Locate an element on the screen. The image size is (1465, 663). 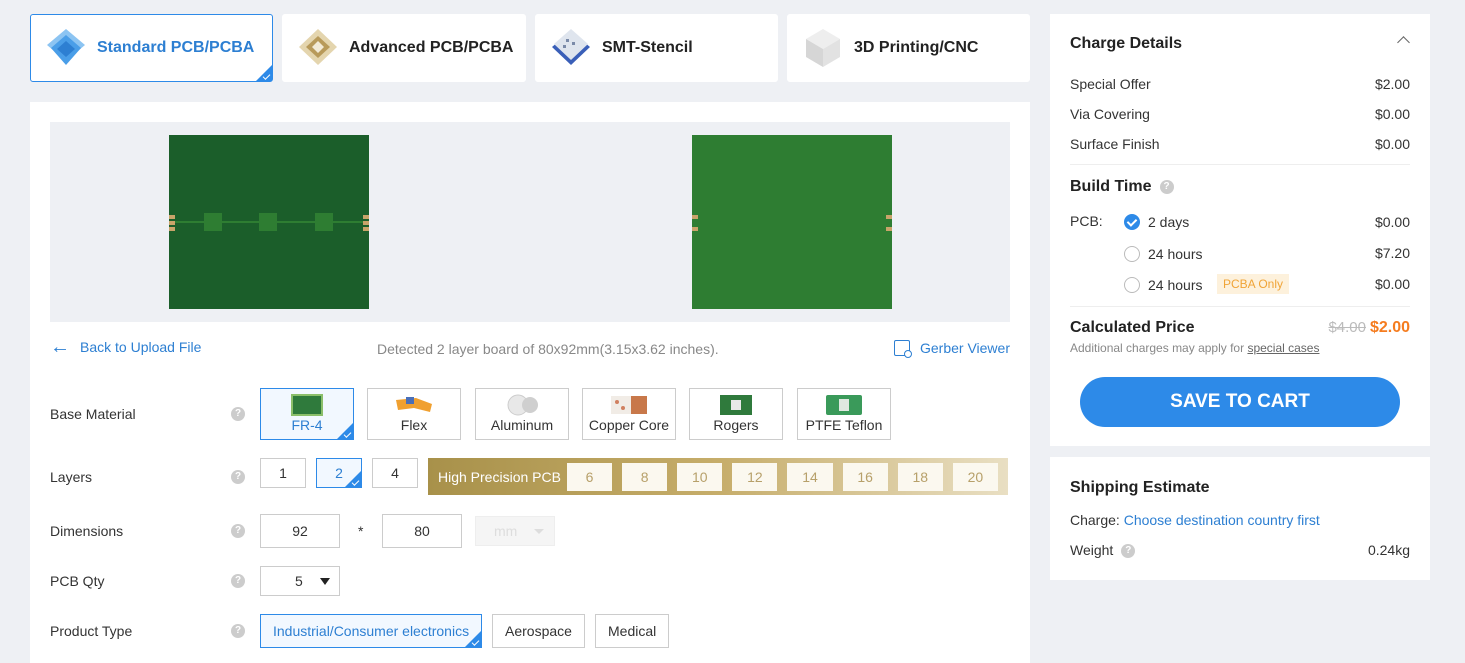
arrow-left-icon: ← is located at coordinates (60, 347).